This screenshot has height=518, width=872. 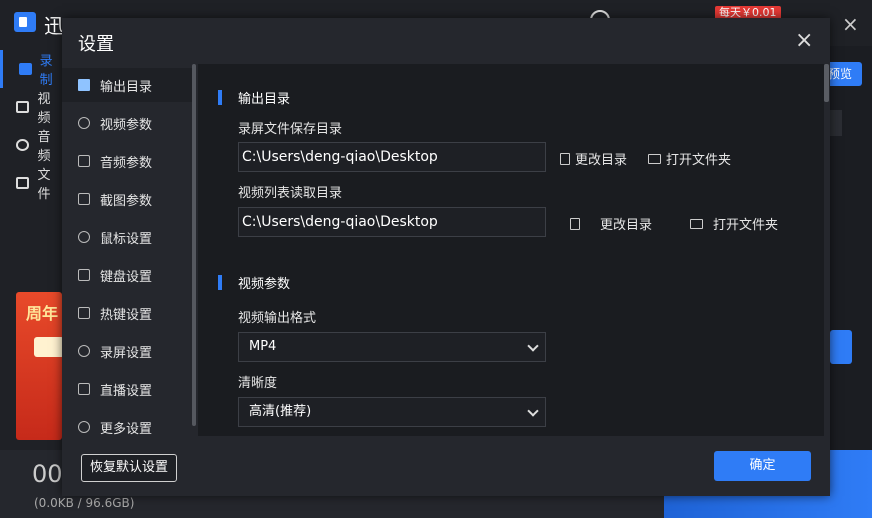 I want to click on record-timer: 00, so click(x=47, y=474).